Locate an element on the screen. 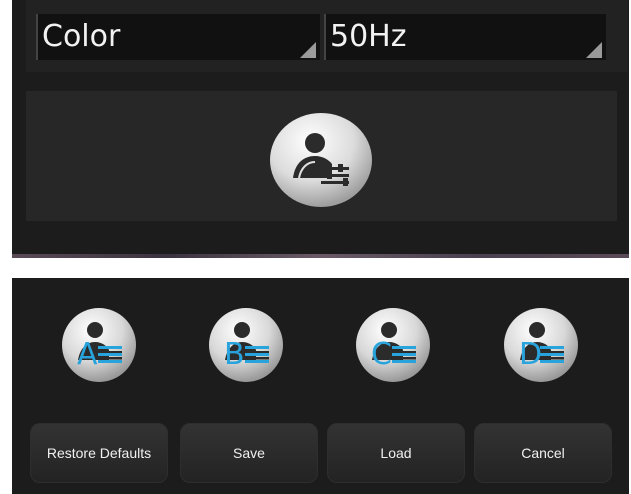 The image size is (631, 494). profile-slot-a-button: A is located at coordinates (99, 345).